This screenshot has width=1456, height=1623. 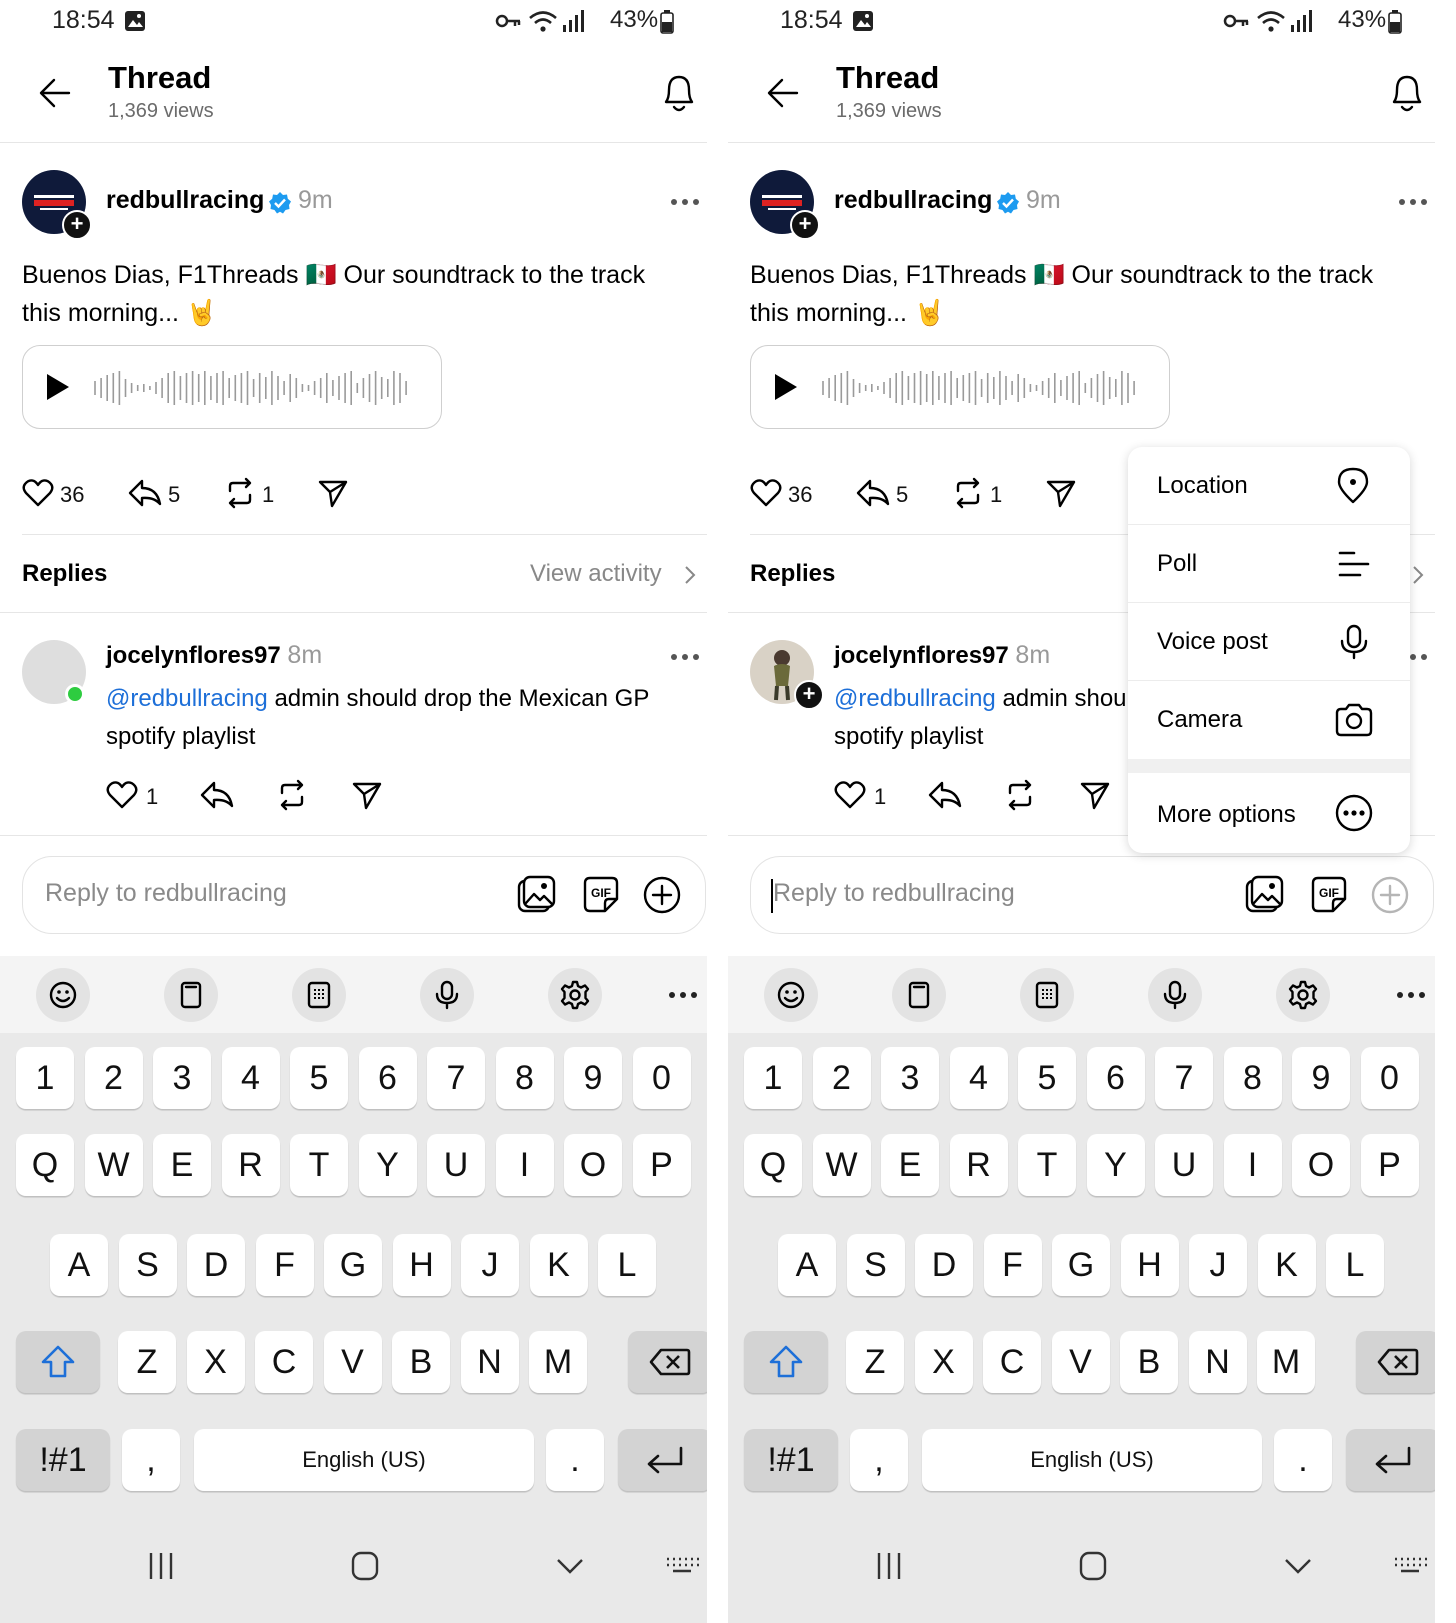 What do you see at coordinates (593, 1078) in the screenshot?
I see `key: 9` at bounding box center [593, 1078].